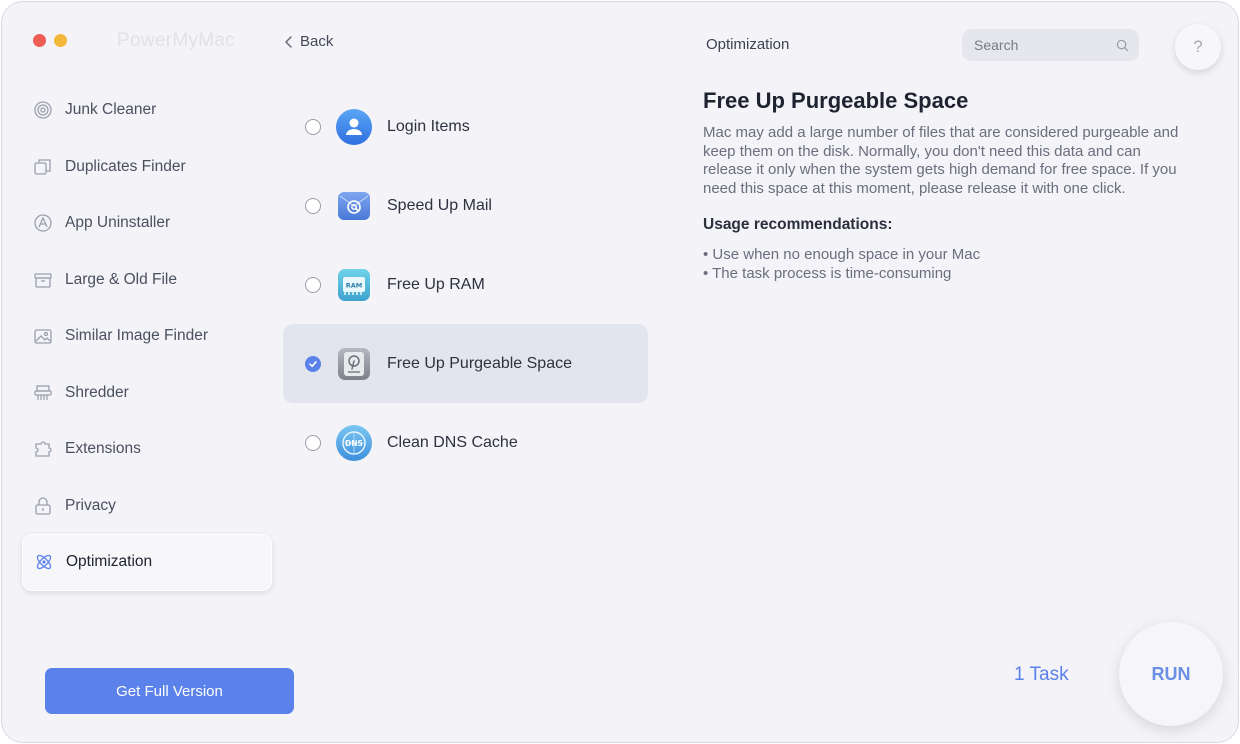  What do you see at coordinates (43, 110) in the screenshot?
I see `junk-cleaner-icon` at bounding box center [43, 110].